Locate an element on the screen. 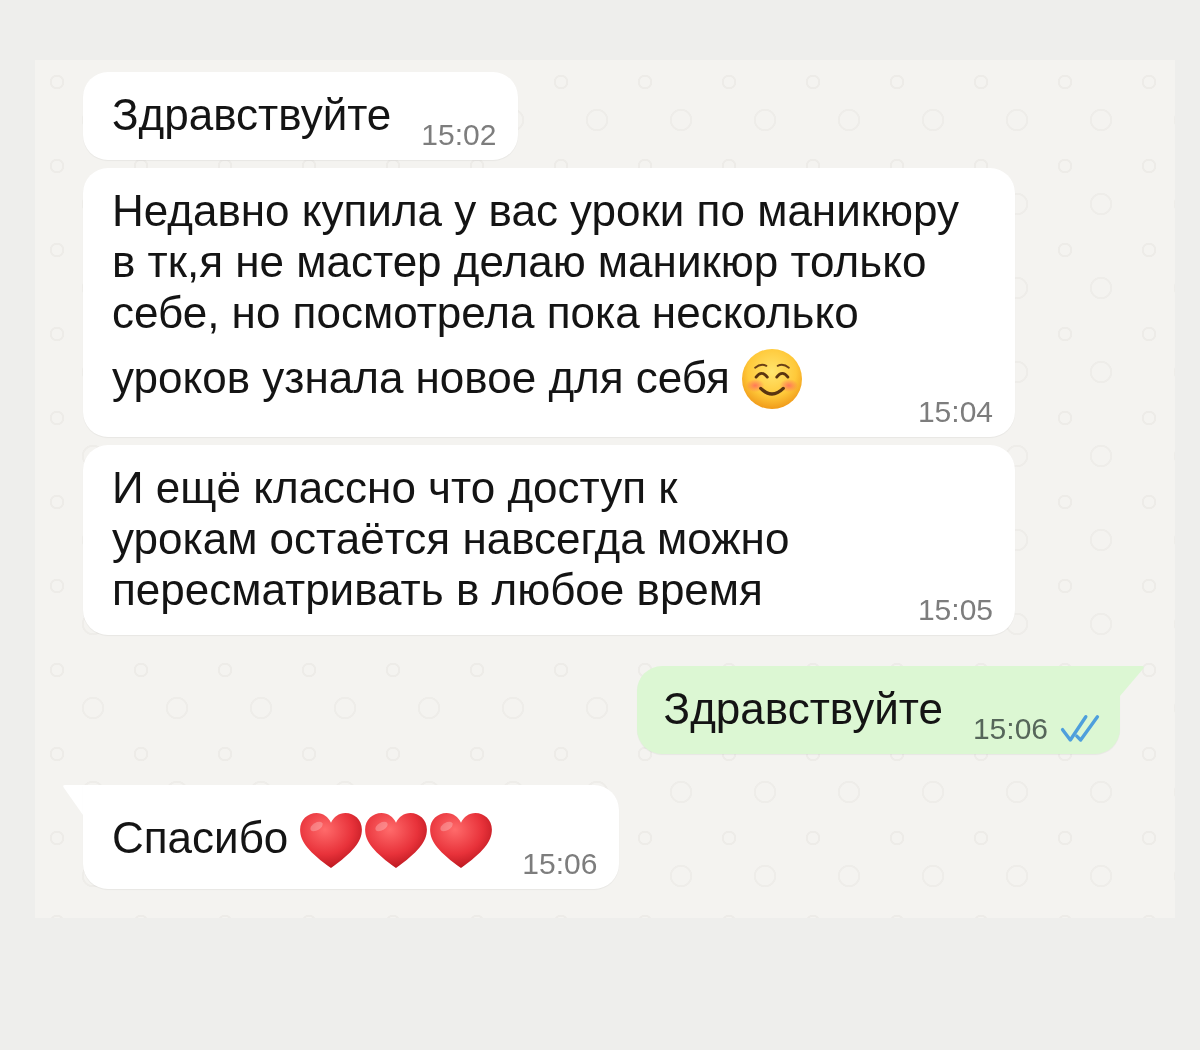 This screenshot has height=1050, width=1200. message-text: урокам остаётся навсегда можно is located at coordinates (451, 538).